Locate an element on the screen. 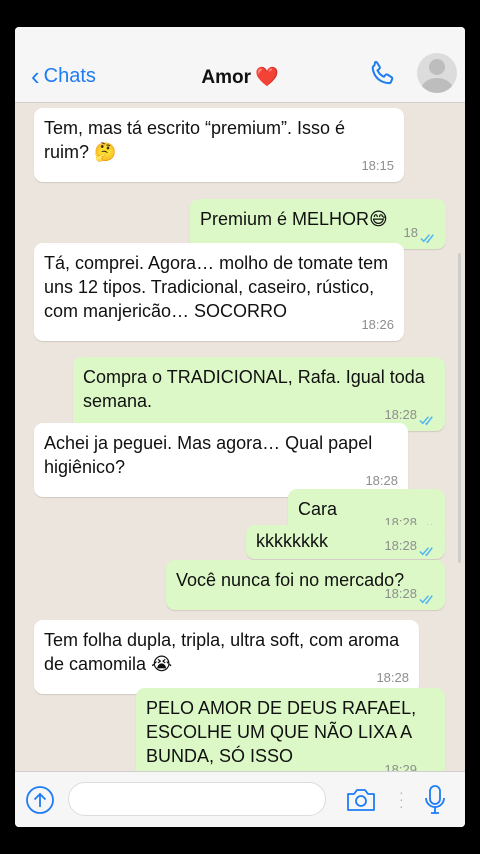 This screenshot has width=480, height=854. chat-header: ‹ Chats Amor ❤️ is located at coordinates (240, 65).